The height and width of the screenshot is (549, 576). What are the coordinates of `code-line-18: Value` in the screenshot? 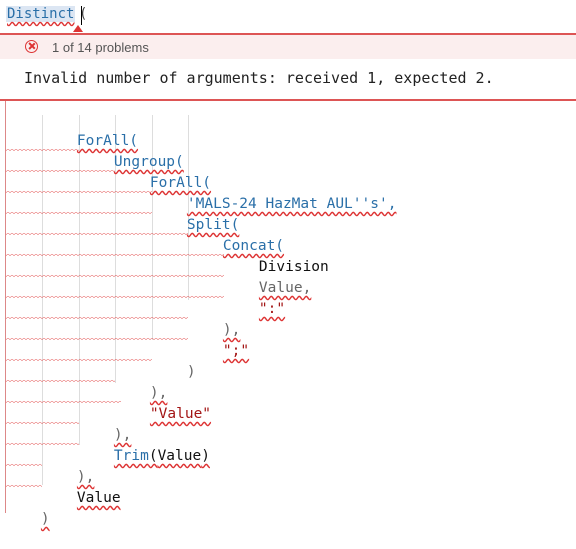 It's located at (81, 487).